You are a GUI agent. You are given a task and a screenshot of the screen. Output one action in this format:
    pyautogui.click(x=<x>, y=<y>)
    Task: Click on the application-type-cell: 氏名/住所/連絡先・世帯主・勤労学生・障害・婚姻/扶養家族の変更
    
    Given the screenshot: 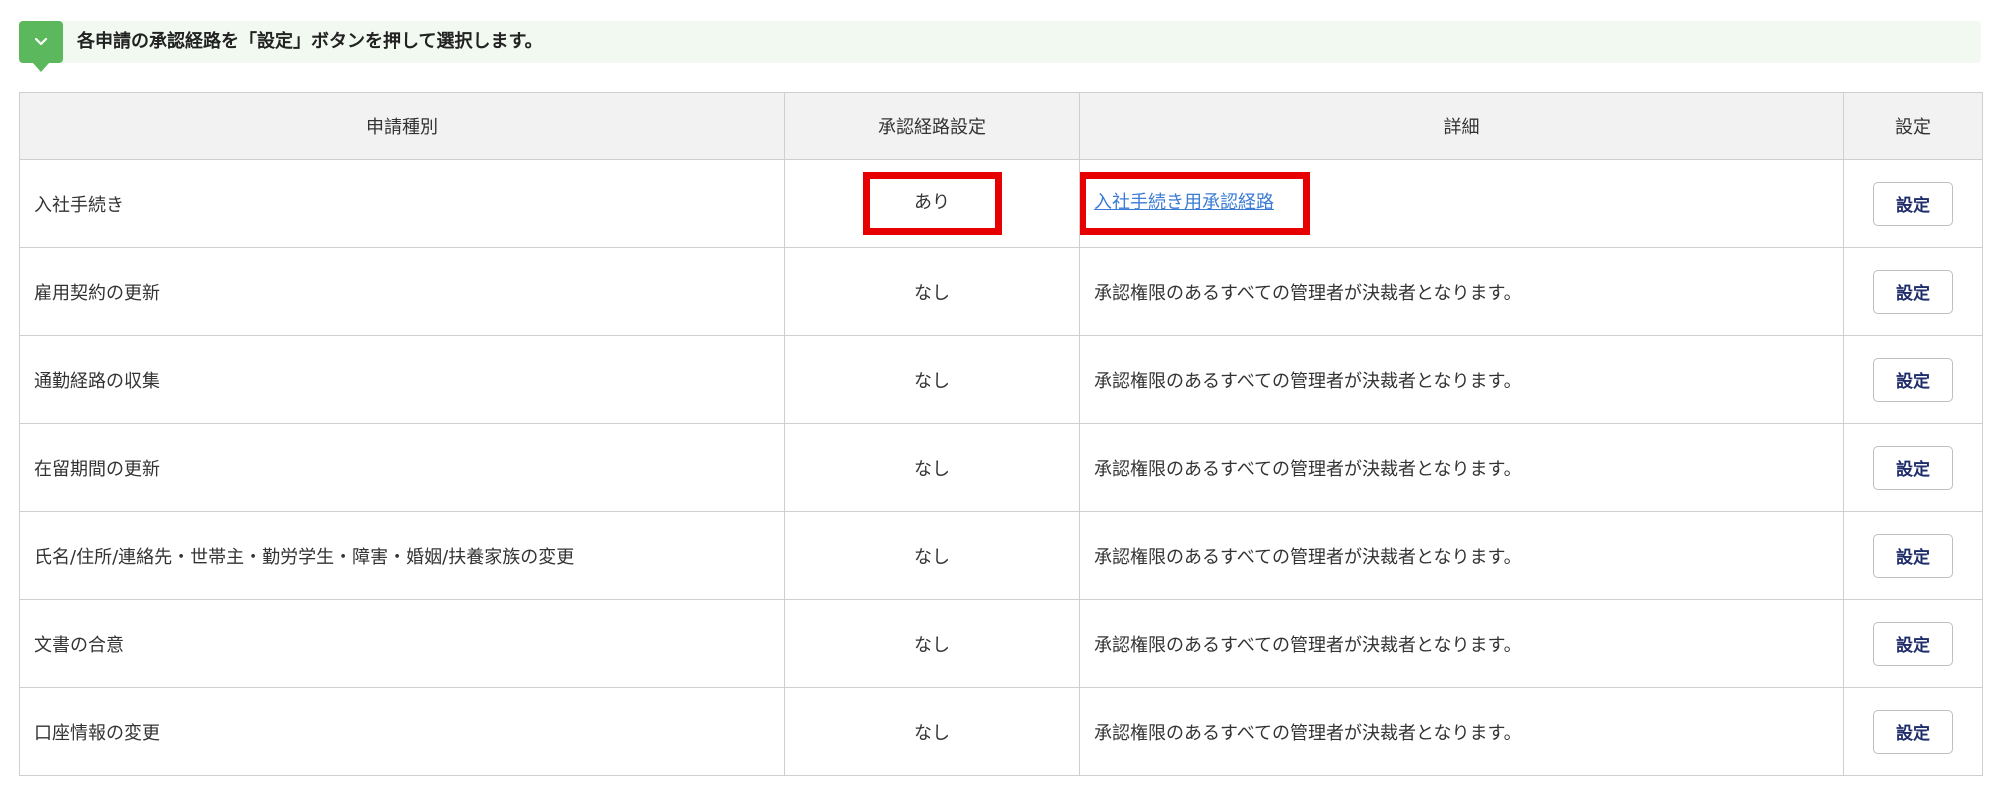 What is the action you would take?
    pyautogui.click(x=402, y=555)
    